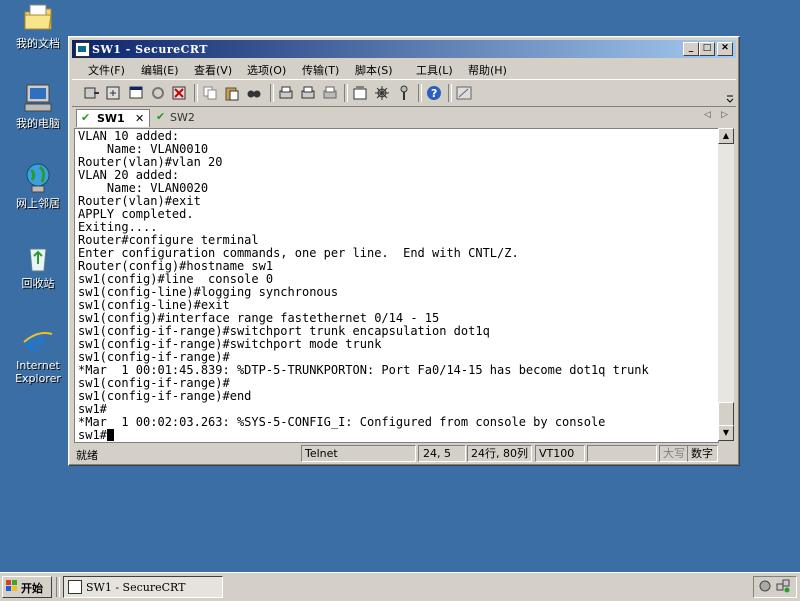 This screenshot has height=601, width=800. What do you see at coordinates (38, 378) in the screenshot?
I see `desktop-icon-label: Explorer` at bounding box center [38, 378].